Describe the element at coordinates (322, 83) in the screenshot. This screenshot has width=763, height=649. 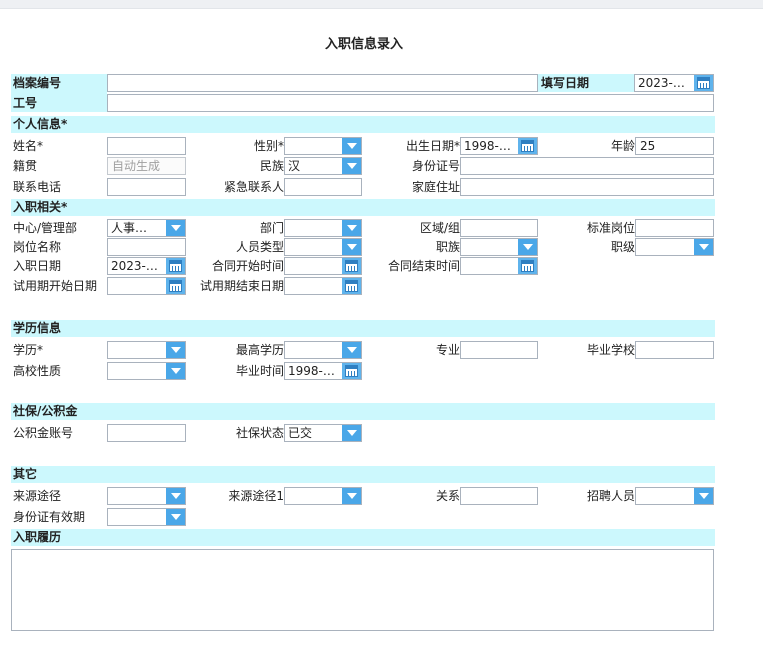
I see `archive-no-input` at that location.